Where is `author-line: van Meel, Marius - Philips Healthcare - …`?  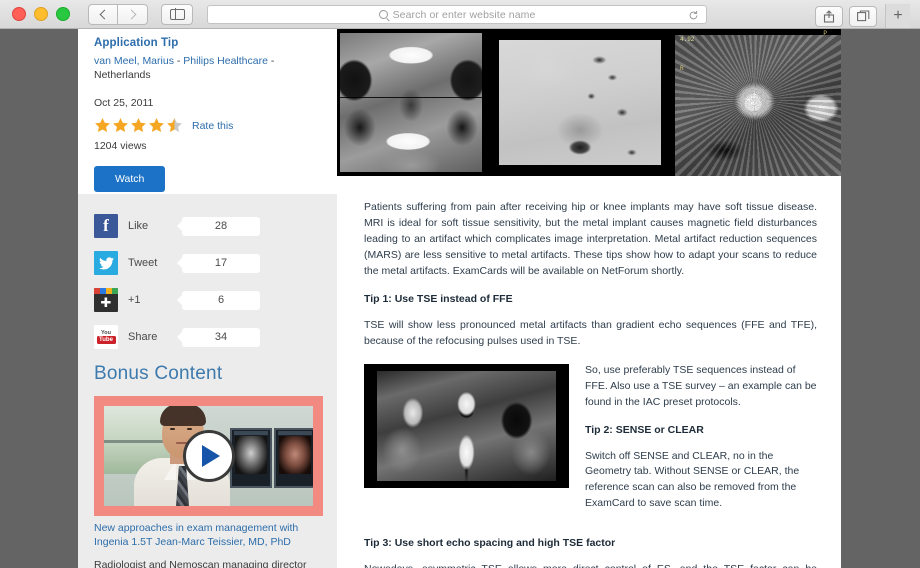
author-line: van Meel, Marius - Philips Healthcare - … is located at coordinates (207, 68).